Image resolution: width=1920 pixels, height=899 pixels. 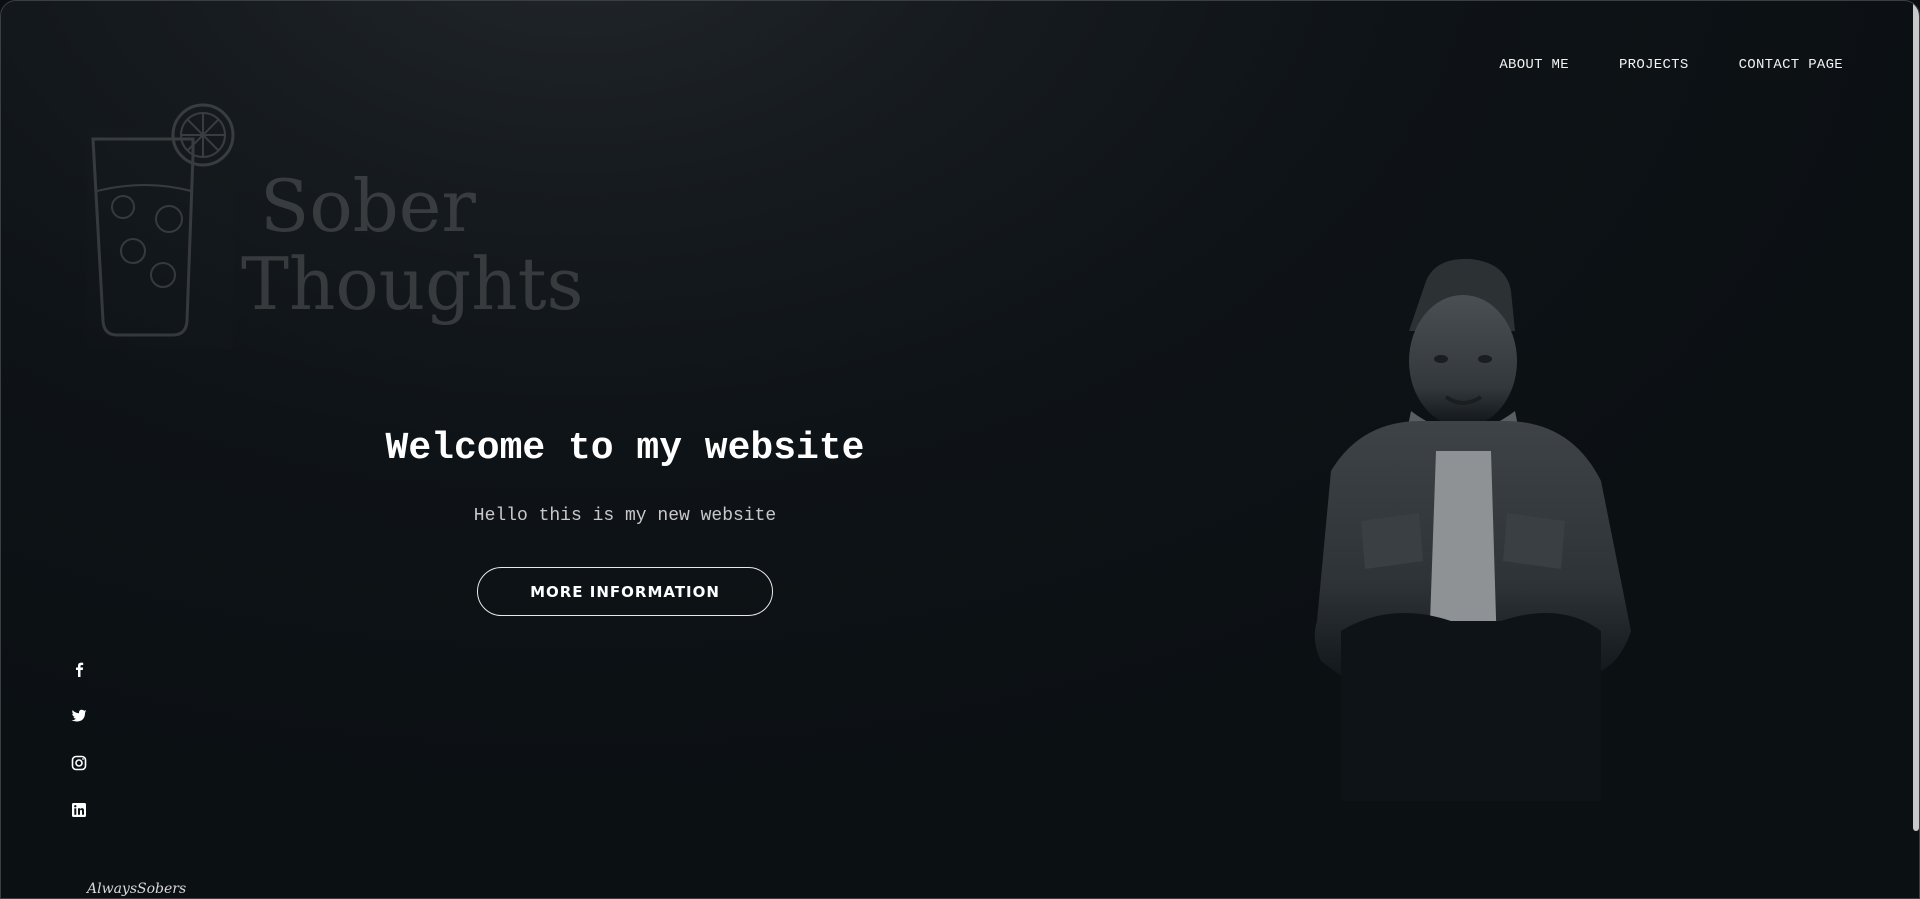 What do you see at coordinates (1472, 529) in the screenshot?
I see `portrait-image` at bounding box center [1472, 529].